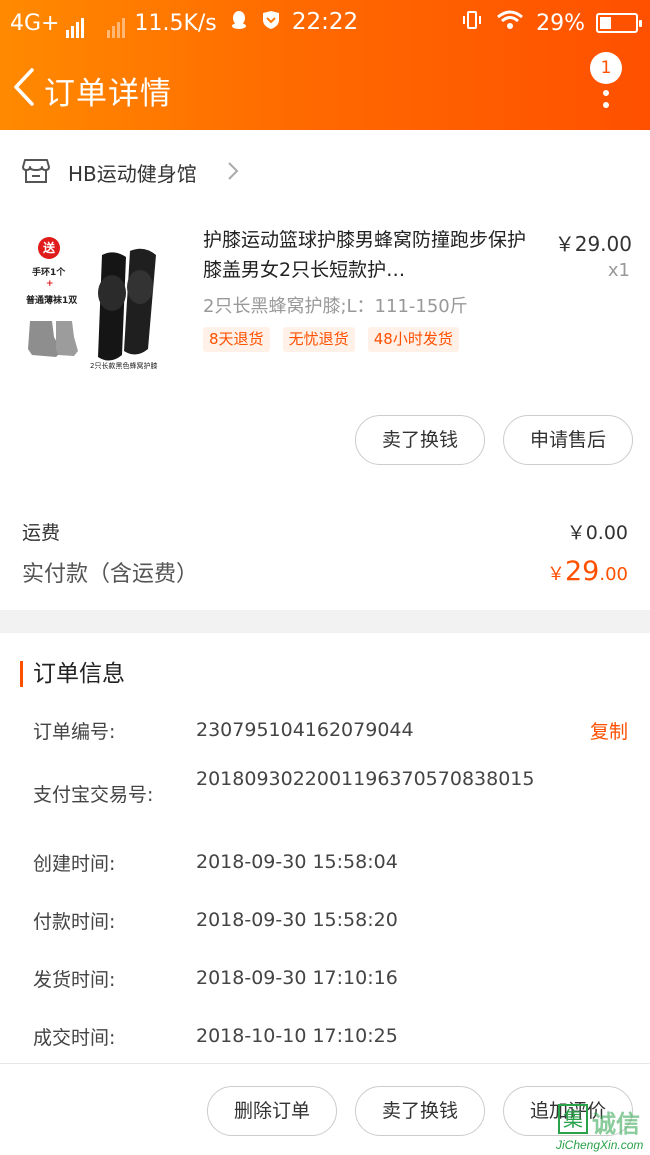 The image size is (650, 1155). Describe the element at coordinates (618, 270) in the screenshot. I see `product-quantity: x1` at that location.